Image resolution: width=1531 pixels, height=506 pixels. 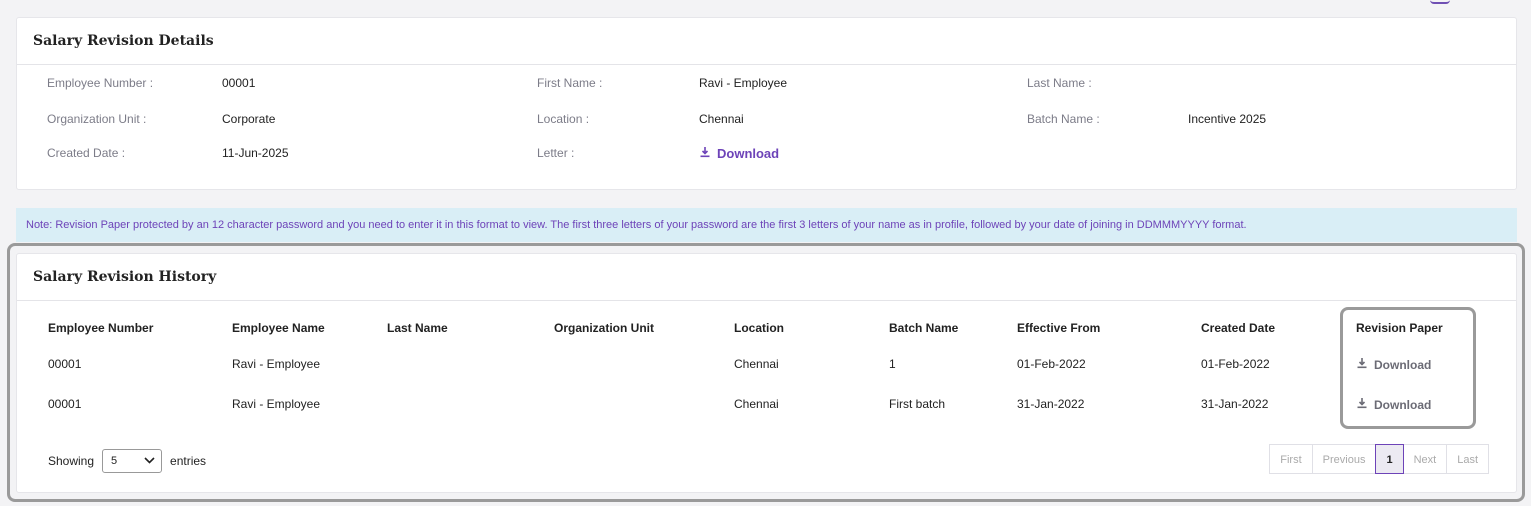 I want to click on batch-name-value: Incentive 2025, so click(x=1227, y=119).